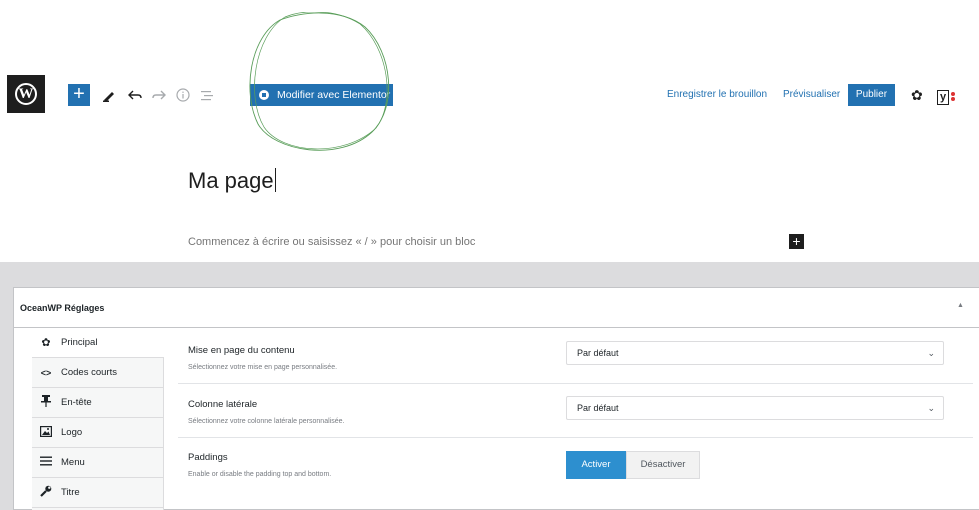 The image size is (979, 510). What do you see at coordinates (717, 95) in the screenshot?
I see `save-draft-link: Enregistrer le brouillon` at bounding box center [717, 95].